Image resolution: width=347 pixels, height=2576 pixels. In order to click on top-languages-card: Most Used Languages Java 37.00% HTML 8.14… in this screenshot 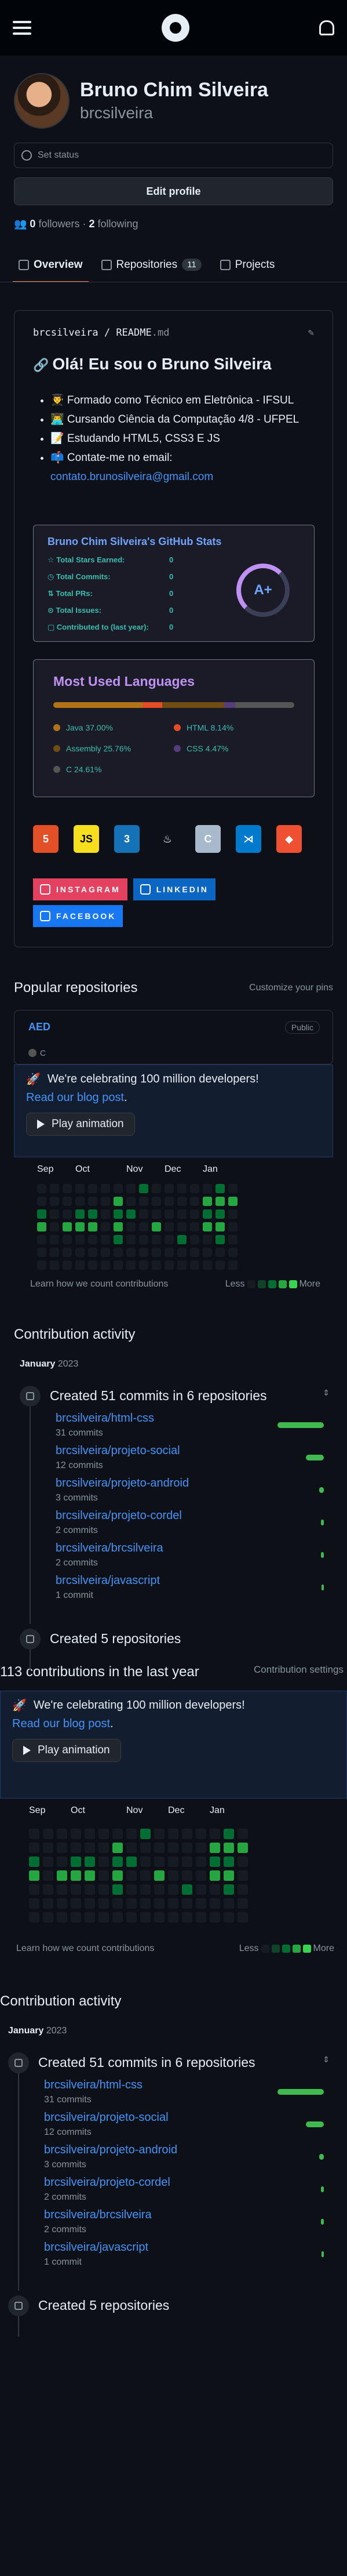, I will do `click(174, 728)`.